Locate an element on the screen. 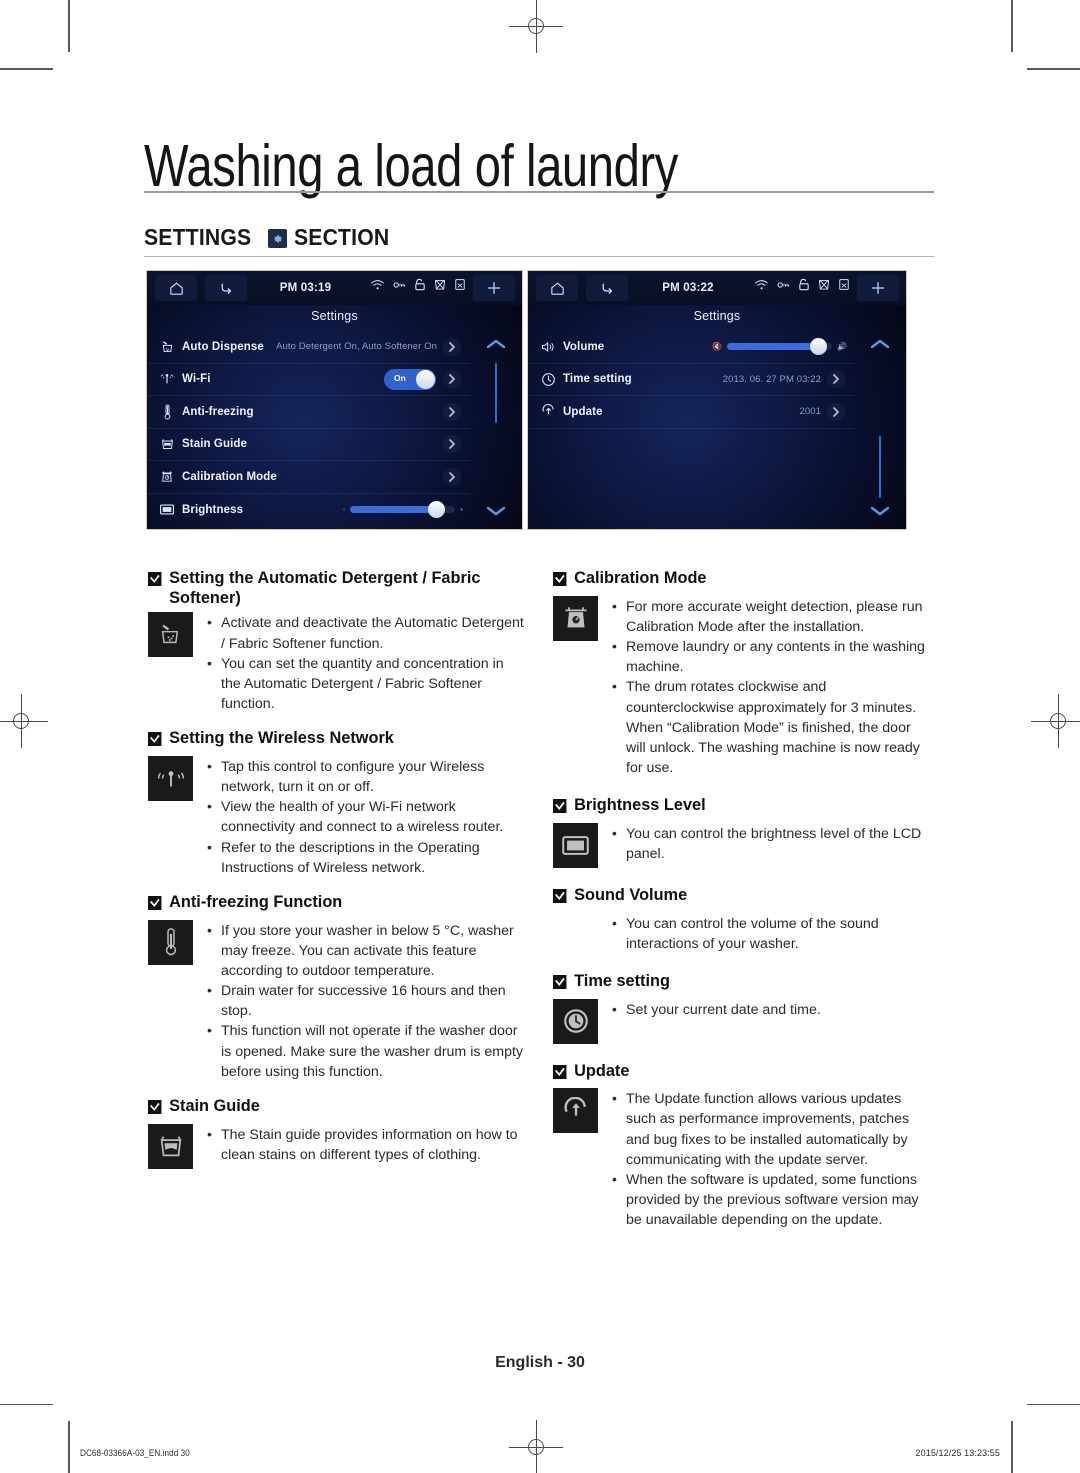 The height and width of the screenshot is (1473, 1080). lcd-row-brightness: Brightness ▫ ▪ is located at coordinates (308, 510).